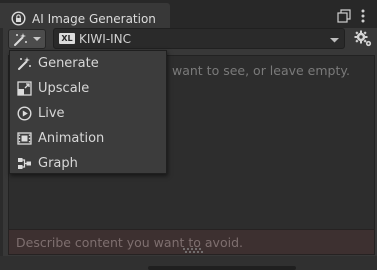 The width and height of the screenshot is (377, 270). Describe the element at coordinates (1, 142) in the screenshot. I see `panel-edge` at that location.